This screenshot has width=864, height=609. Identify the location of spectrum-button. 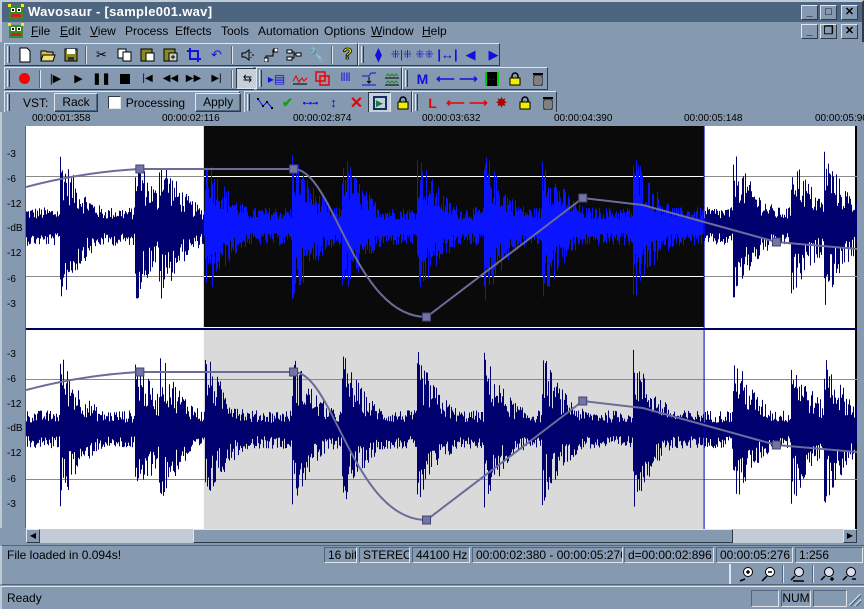
(391, 78).